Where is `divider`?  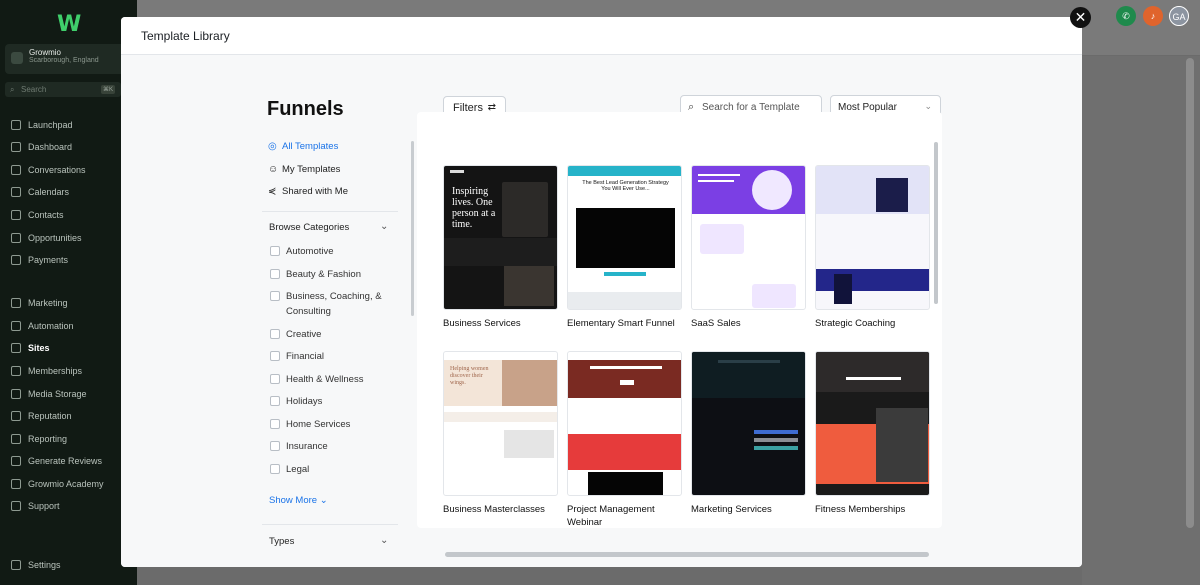 divider is located at coordinates (330, 524).